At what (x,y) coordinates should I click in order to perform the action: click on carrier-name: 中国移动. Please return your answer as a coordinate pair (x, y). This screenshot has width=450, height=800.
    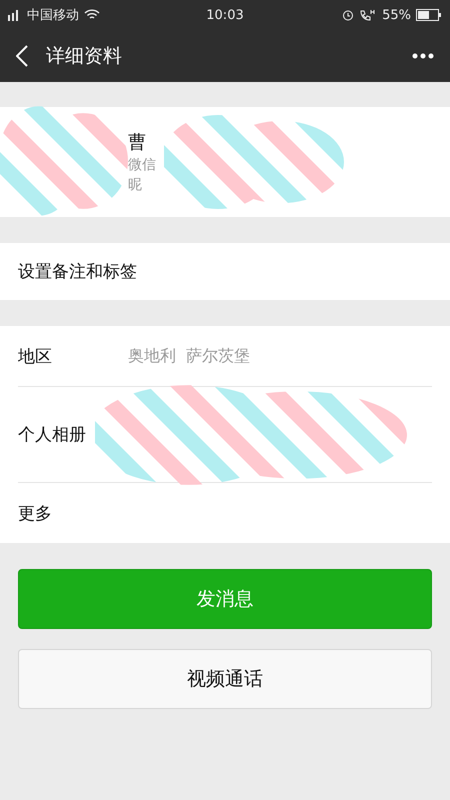
    Looking at the image, I should click on (53, 15).